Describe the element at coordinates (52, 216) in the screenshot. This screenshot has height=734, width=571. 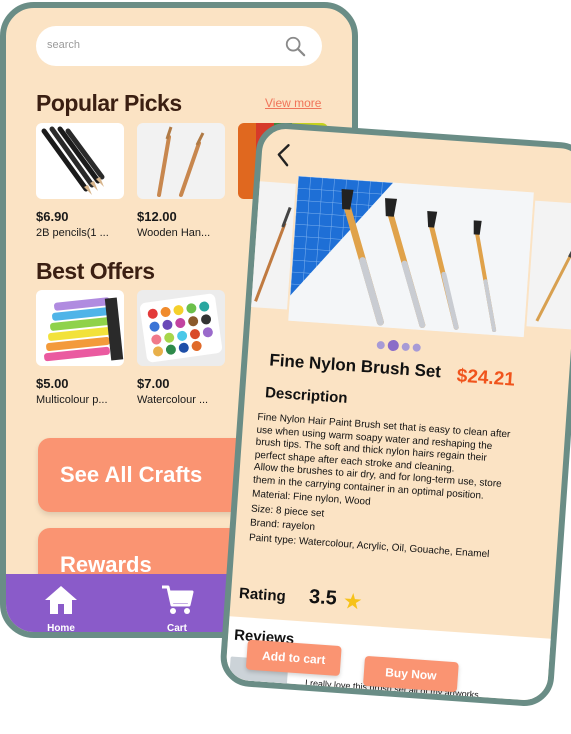
I see `product-price: $6.90` at that location.